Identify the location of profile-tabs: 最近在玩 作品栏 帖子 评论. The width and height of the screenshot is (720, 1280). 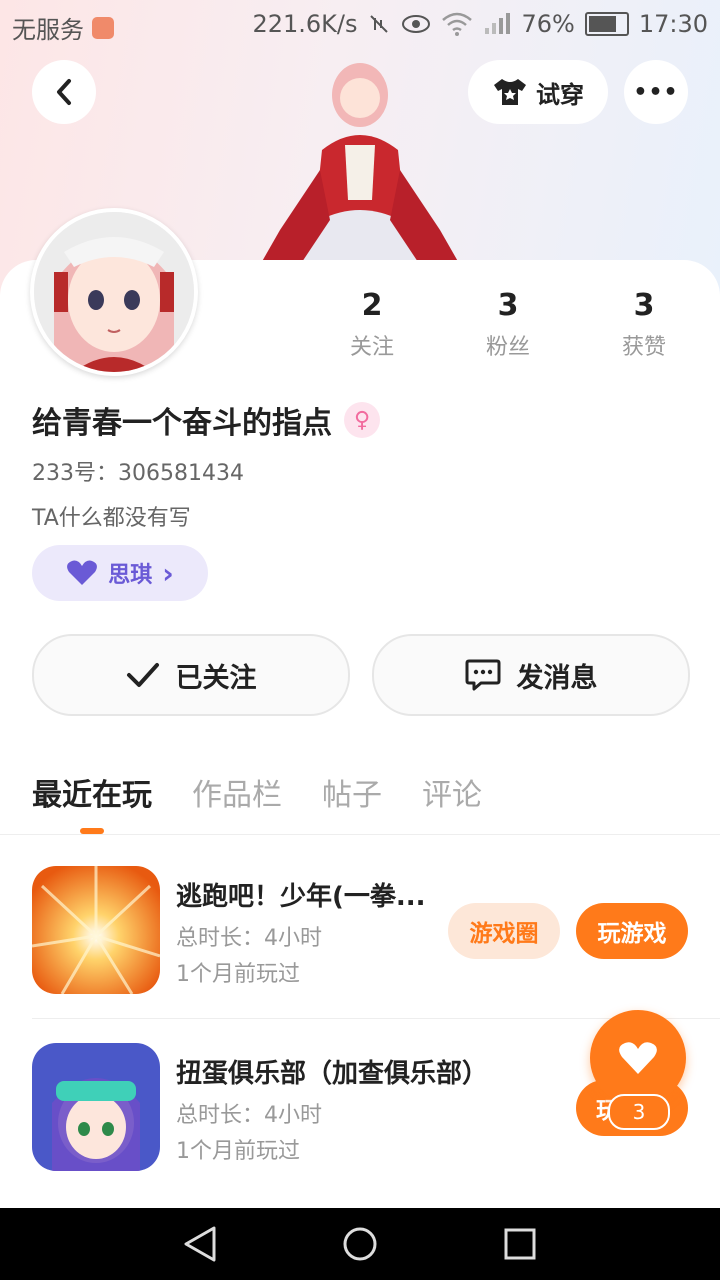
(257, 802).